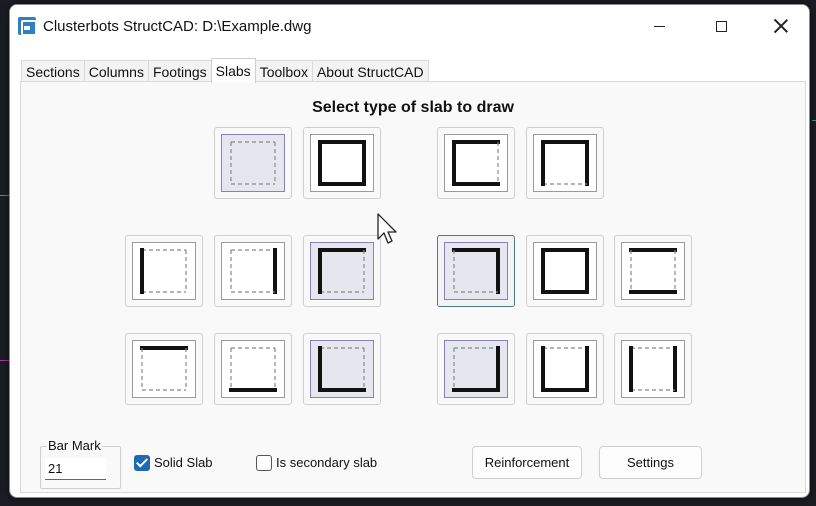 The height and width of the screenshot is (506, 816). What do you see at coordinates (527, 462) in the screenshot?
I see `reinforcement-button: Reinforcement` at bounding box center [527, 462].